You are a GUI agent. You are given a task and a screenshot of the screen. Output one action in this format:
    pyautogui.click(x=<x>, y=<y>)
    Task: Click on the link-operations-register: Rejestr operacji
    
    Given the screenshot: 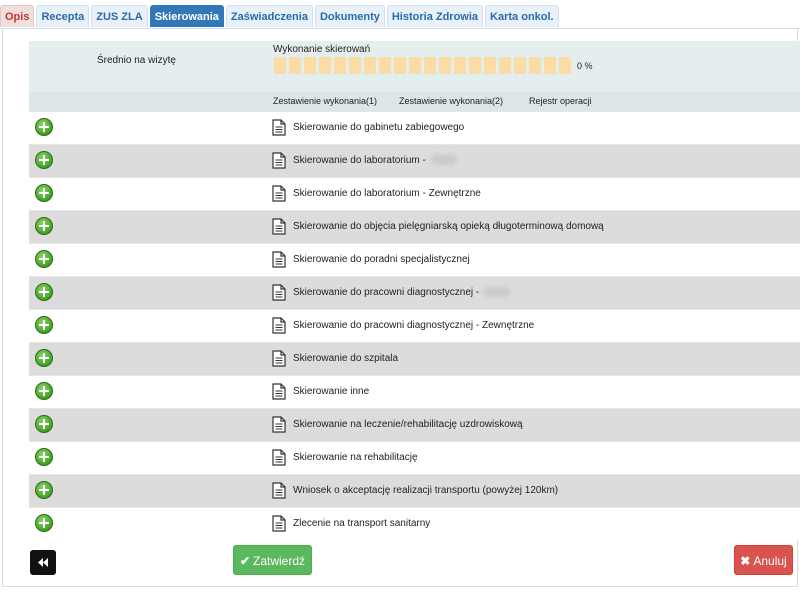 What is the action you would take?
    pyautogui.click(x=560, y=101)
    